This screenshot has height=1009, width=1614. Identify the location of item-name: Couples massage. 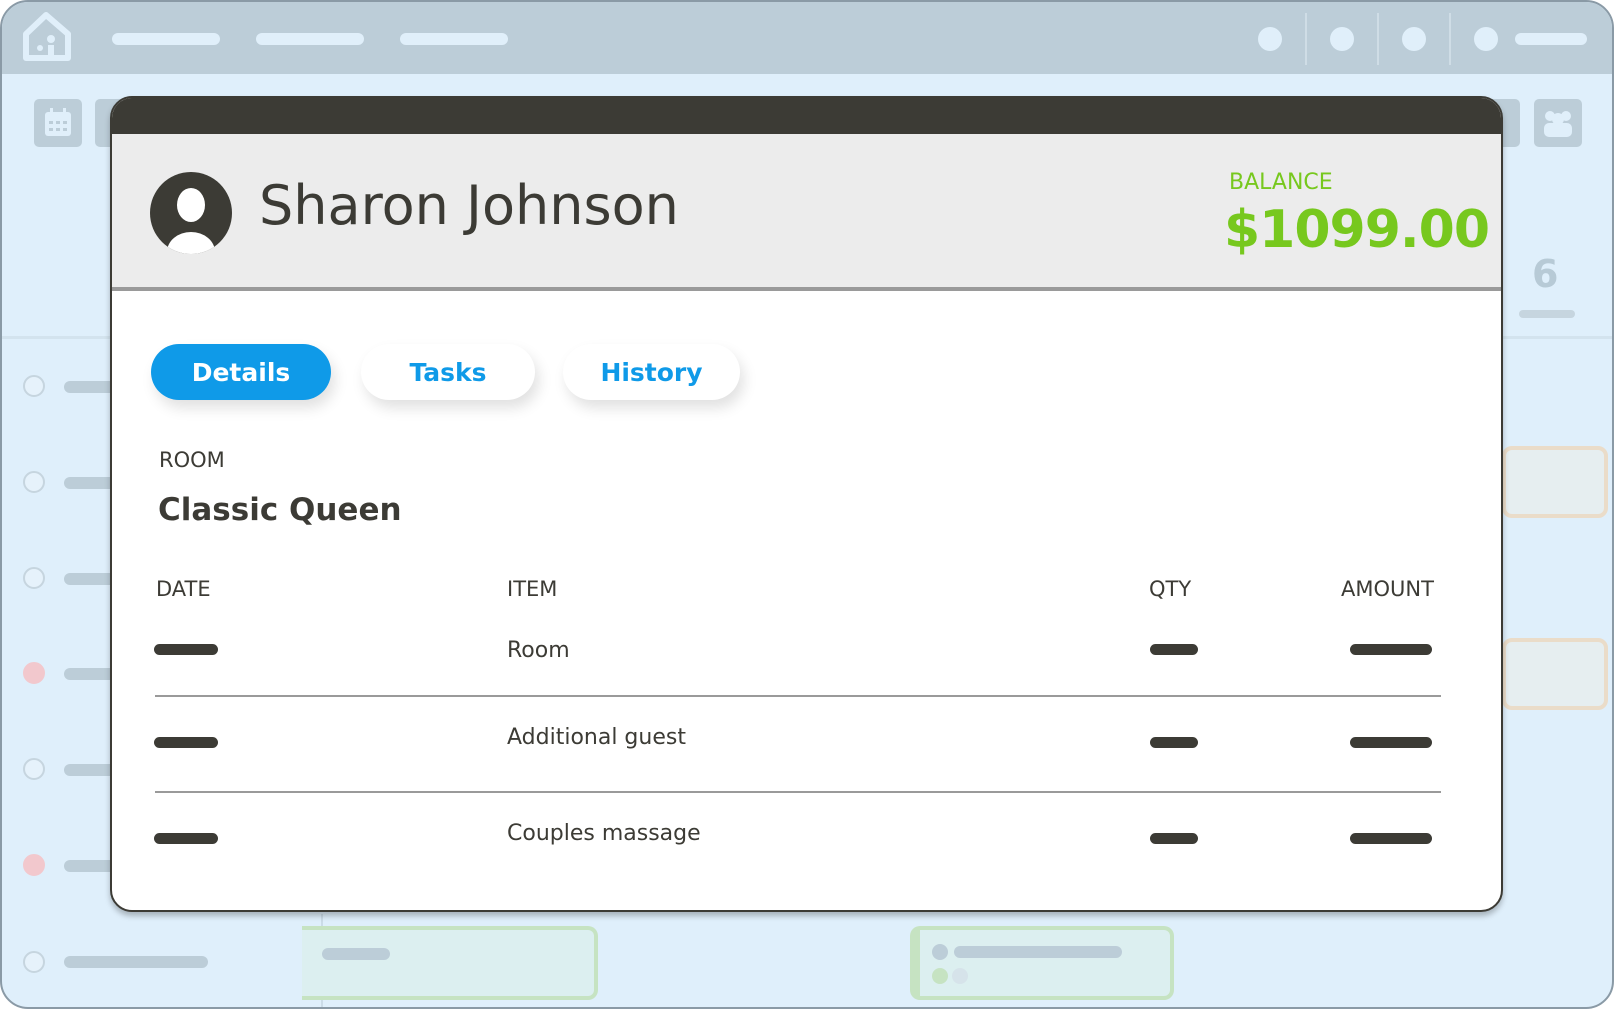
(604, 833).